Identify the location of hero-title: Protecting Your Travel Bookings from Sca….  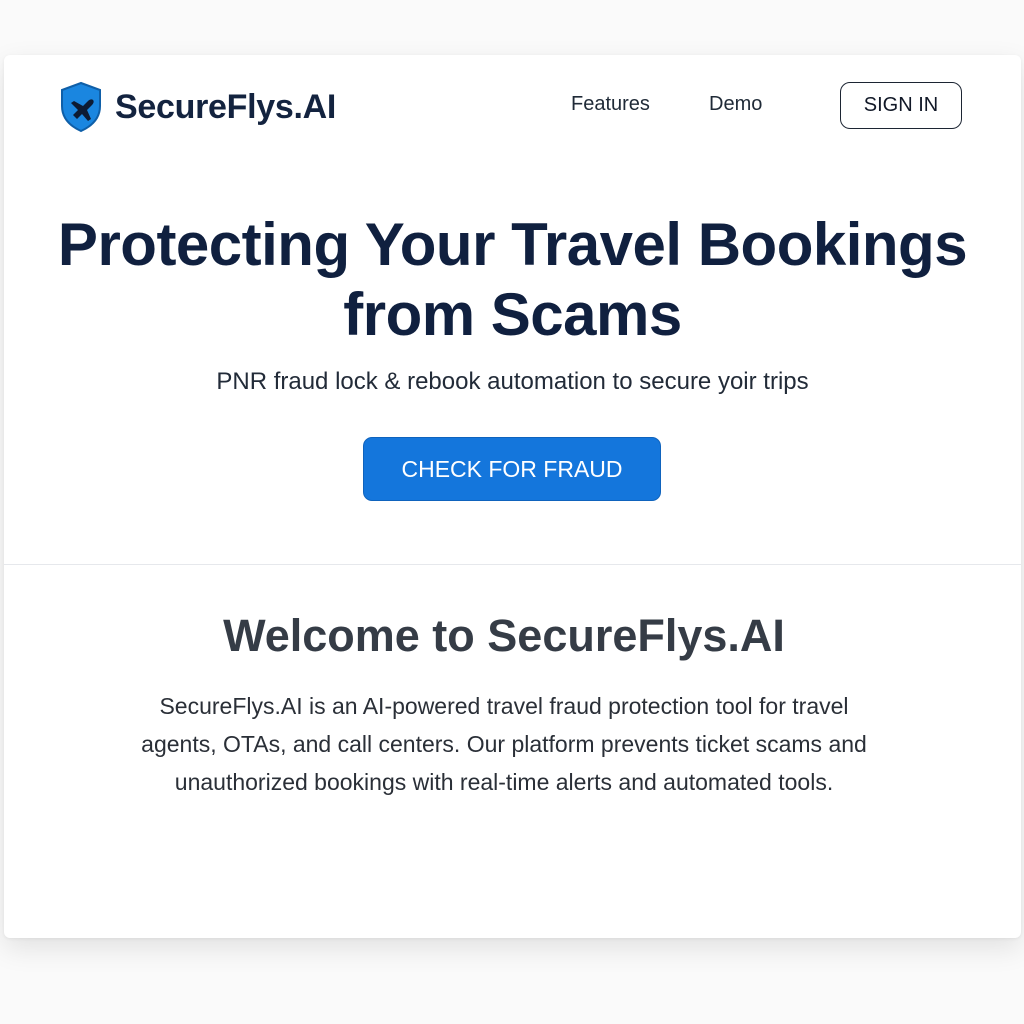
(512, 279).